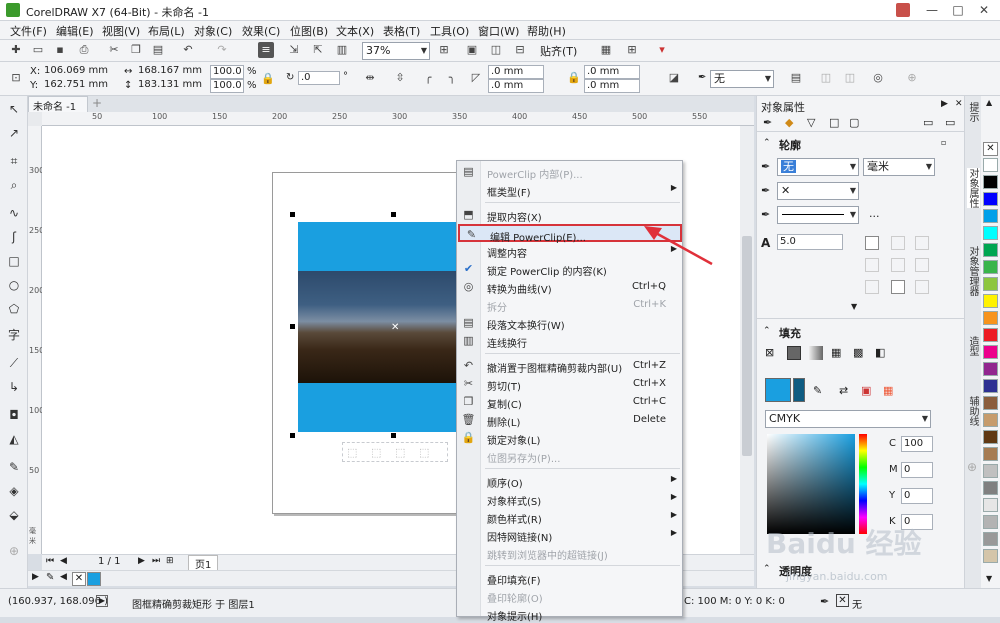  What do you see at coordinates (932, 10) in the screenshot?
I see `minimize-button: —` at bounding box center [932, 10].